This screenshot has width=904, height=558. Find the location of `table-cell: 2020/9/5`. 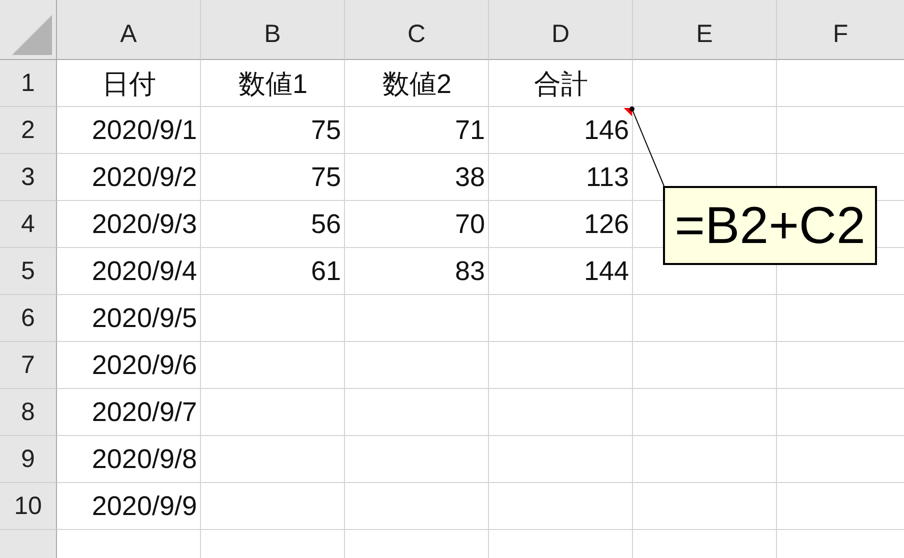

table-cell: 2020/9/5 is located at coordinates (129, 318).